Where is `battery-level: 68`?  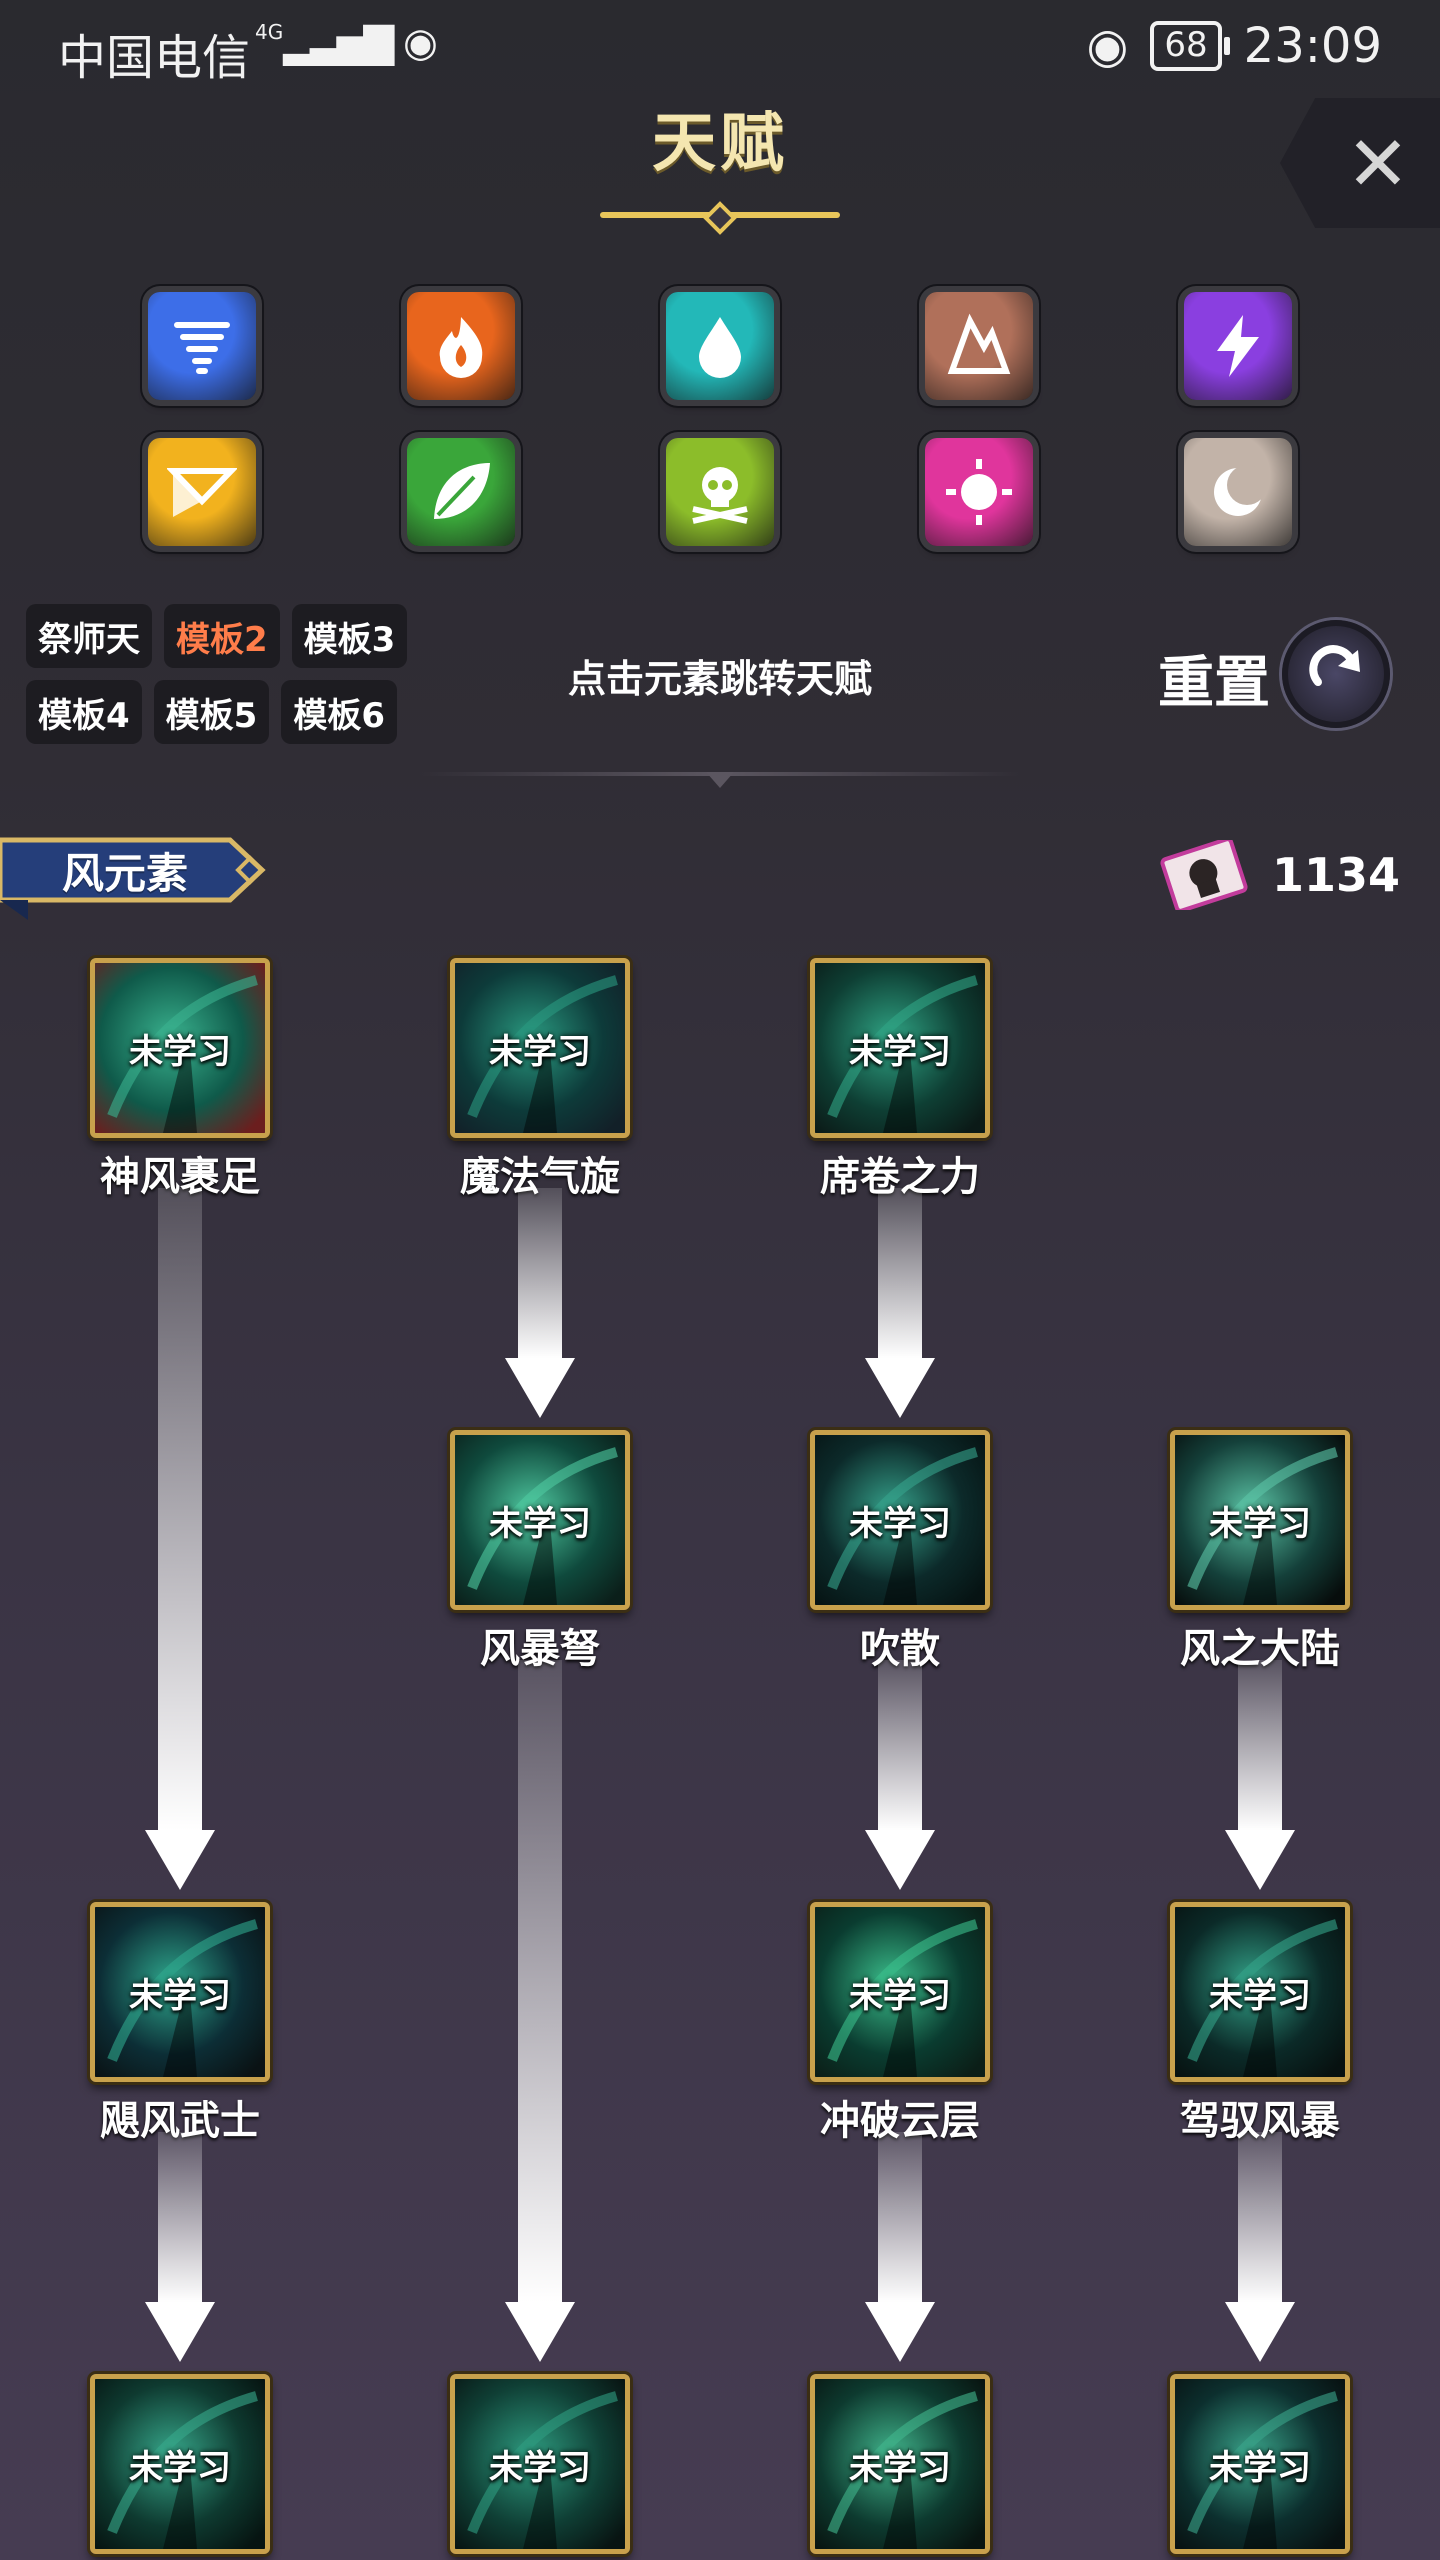 battery-level: 68 is located at coordinates (1186, 45).